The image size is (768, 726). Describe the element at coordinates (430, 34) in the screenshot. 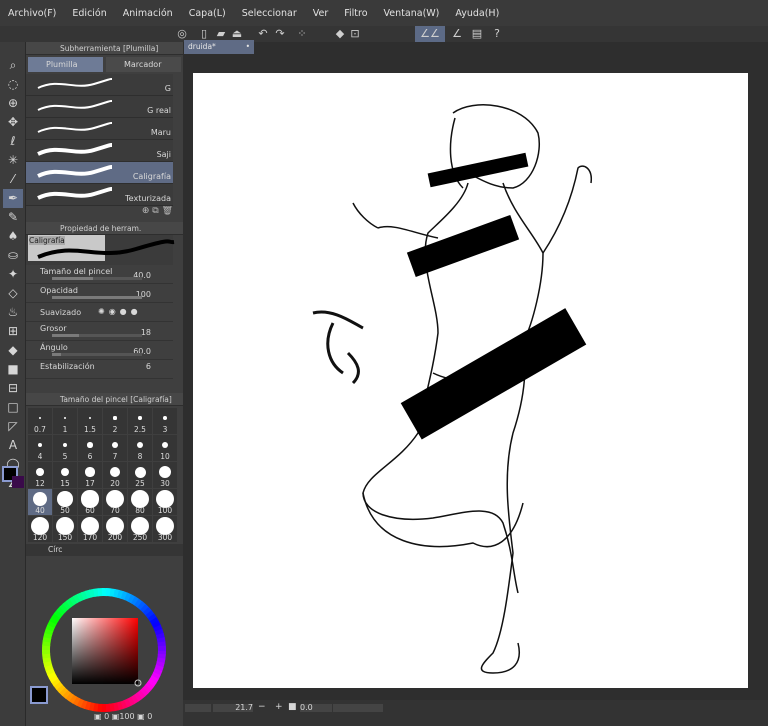

I see `snap-ruler-icon: ∠∠` at that location.